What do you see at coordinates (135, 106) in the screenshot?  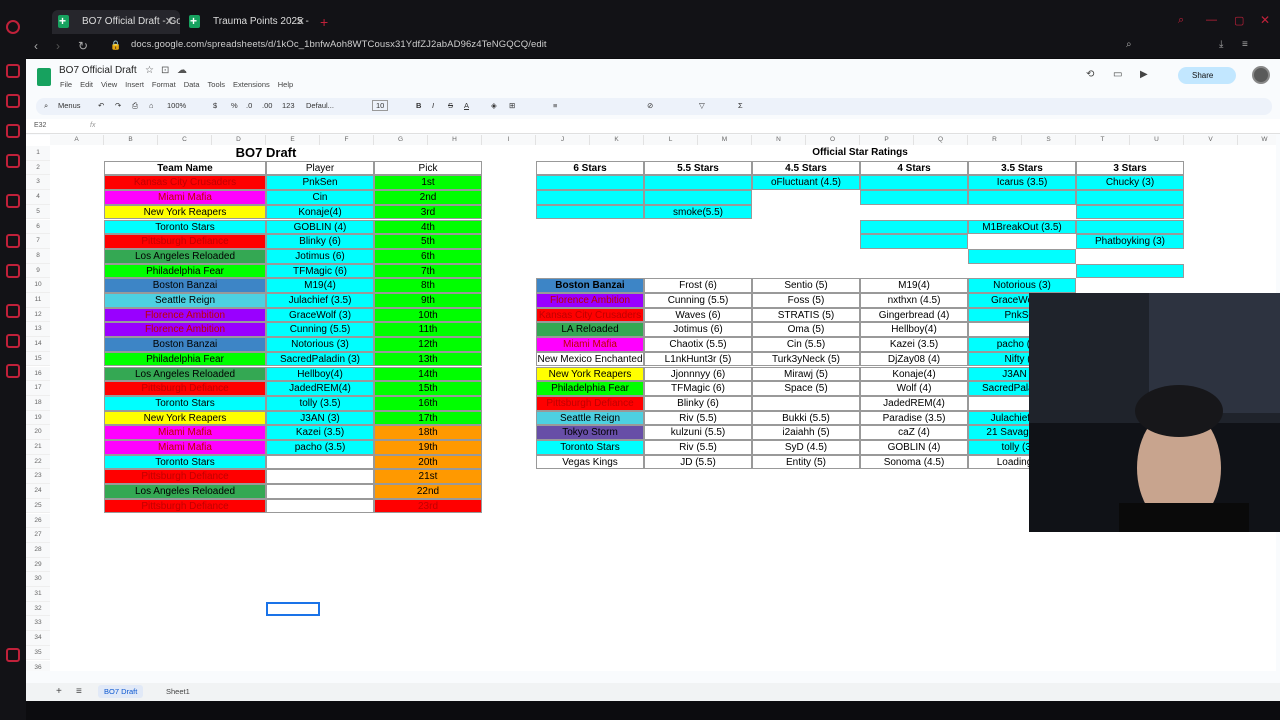 I see `print-icon: ⎙` at bounding box center [135, 106].